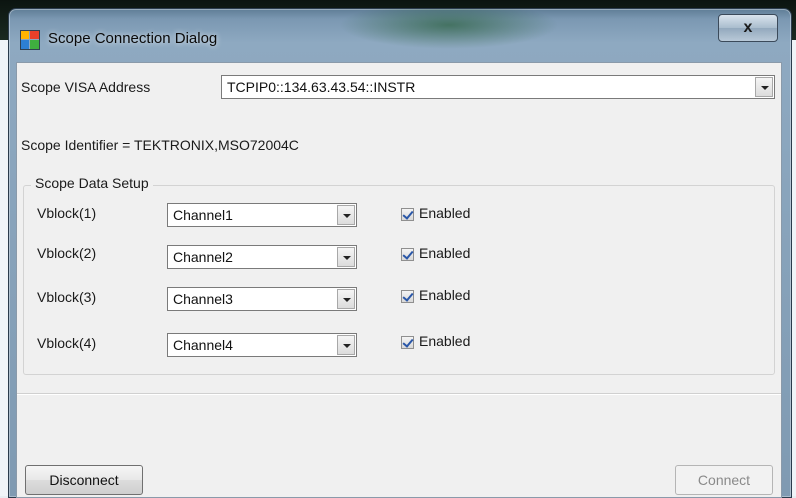  What do you see at coordinates (67, 213) in the screenshot?
I see `vblock-1-label: Vblock(1)` at bounding box center [67, 213].